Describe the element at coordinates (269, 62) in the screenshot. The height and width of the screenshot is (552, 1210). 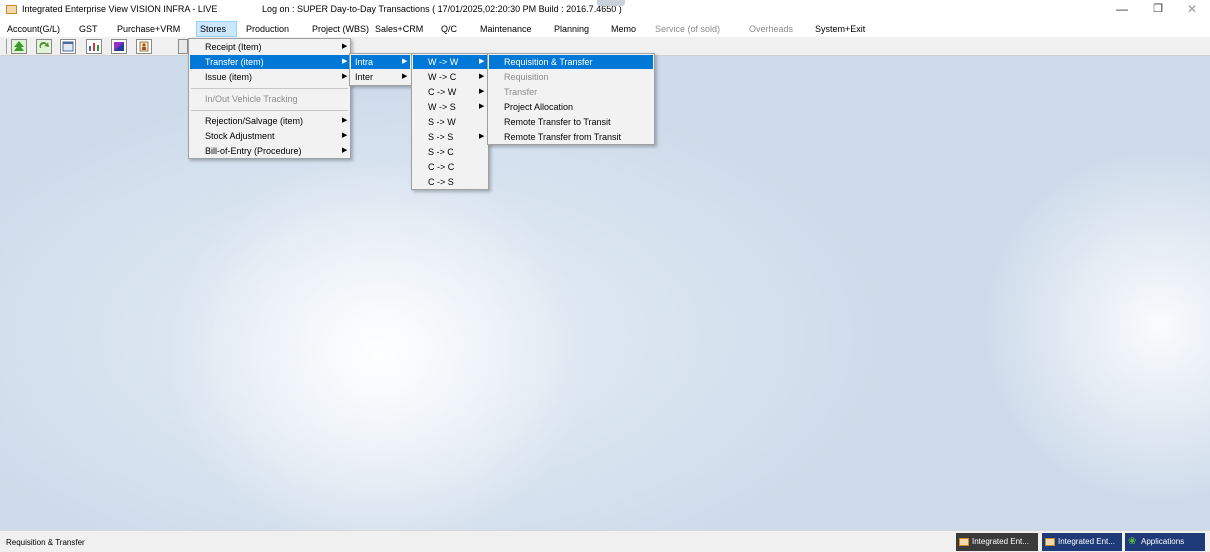
I see `menu-item-transfer: Transfer (item) ▶` at that location.